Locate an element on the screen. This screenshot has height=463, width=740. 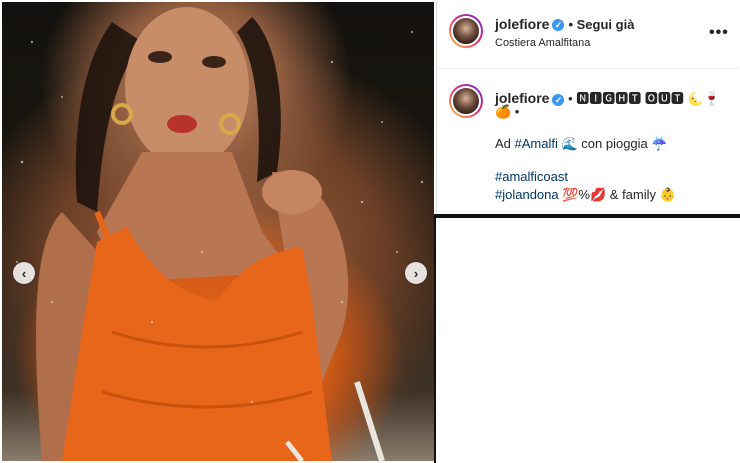
caption-line-5: #jolandona 💯%💋 & family 👶 is located at coordinates (585, 195).